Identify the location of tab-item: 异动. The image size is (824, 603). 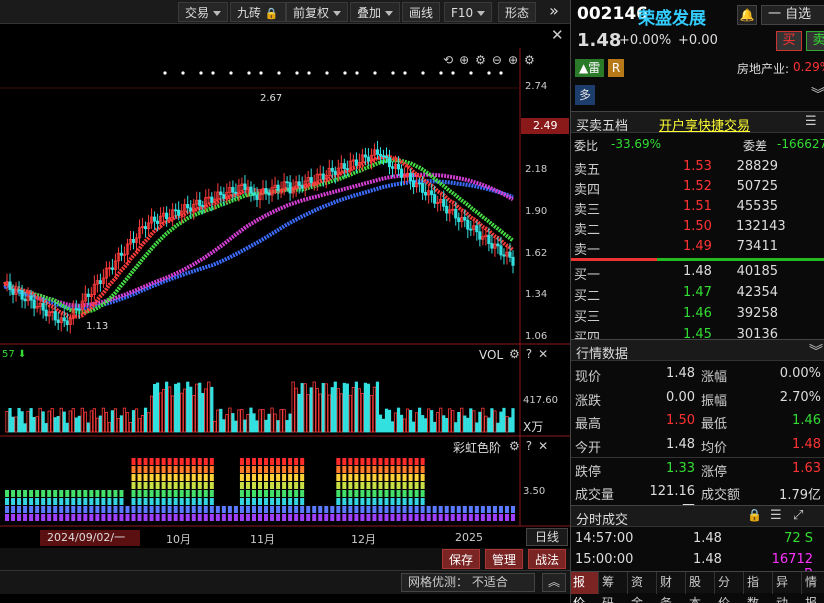
(788, 587).